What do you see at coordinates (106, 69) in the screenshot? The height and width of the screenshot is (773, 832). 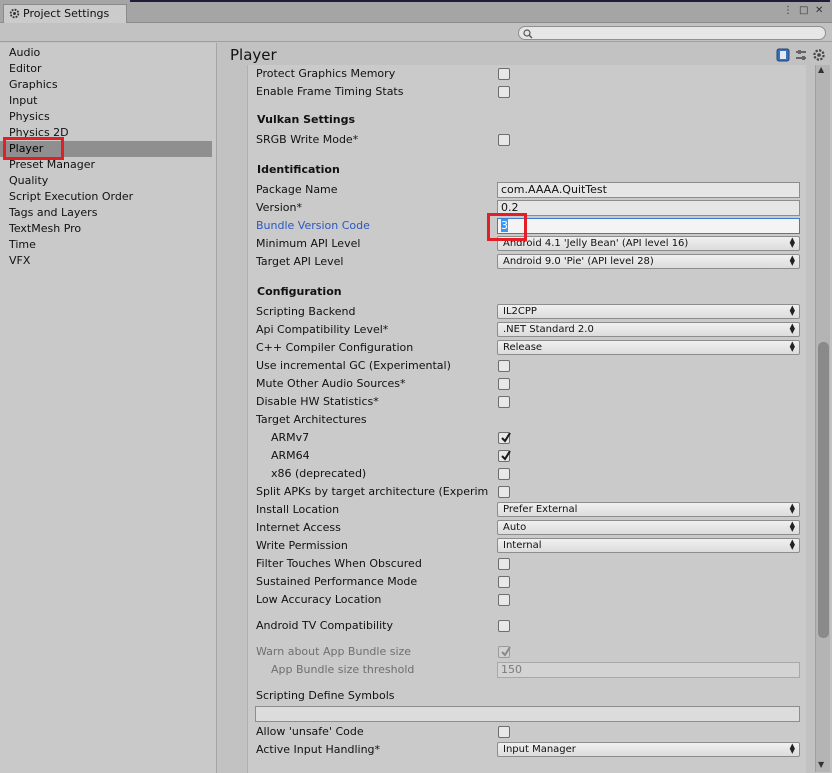 I see `sidebar-item-editor: Editor` at bounding box center [106, 69].